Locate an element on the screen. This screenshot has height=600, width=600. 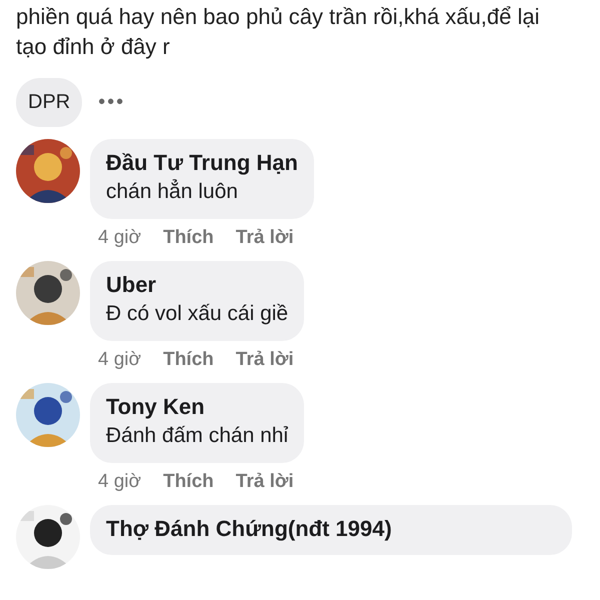
post-text: phiền quá hay nên bao phủ cây trần rồi,khá xấu,để lại tạo đỉnh ở đây r is located at coordinates (278, 32).